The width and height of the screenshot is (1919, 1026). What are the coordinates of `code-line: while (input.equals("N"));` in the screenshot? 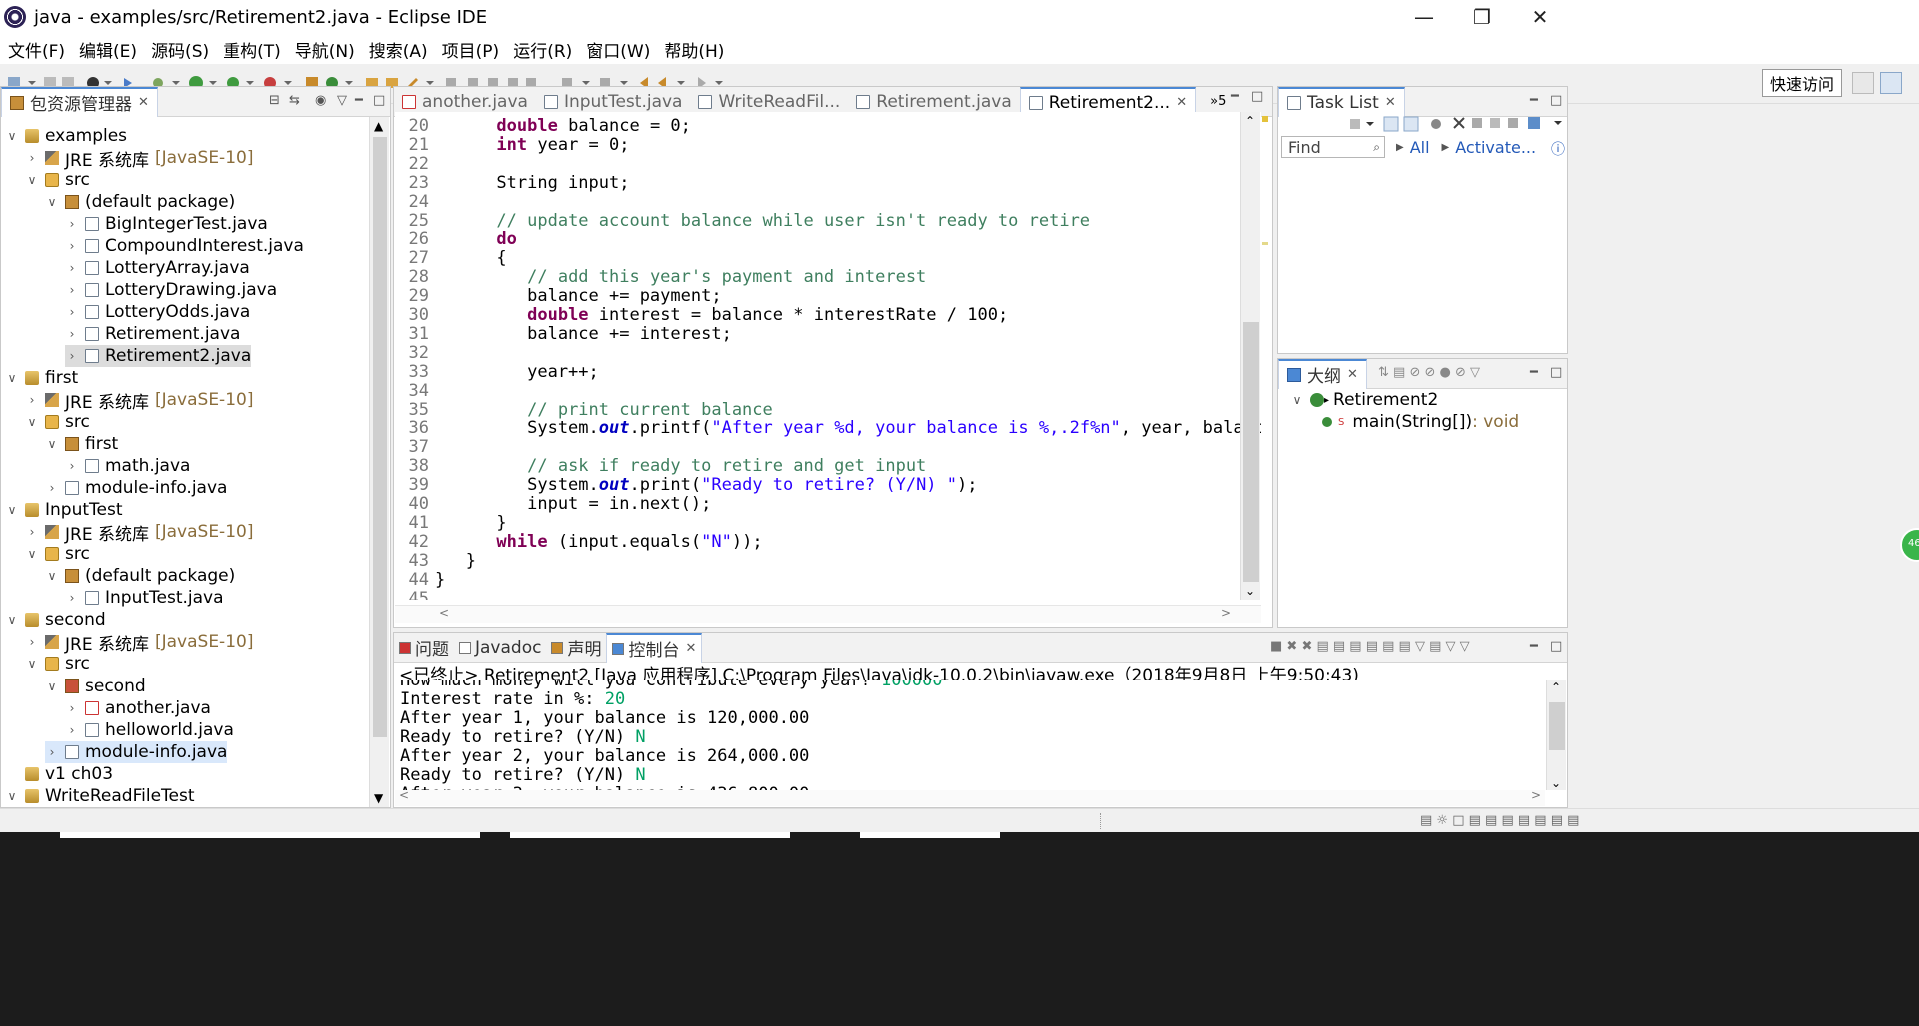 It's located at (598, 542).